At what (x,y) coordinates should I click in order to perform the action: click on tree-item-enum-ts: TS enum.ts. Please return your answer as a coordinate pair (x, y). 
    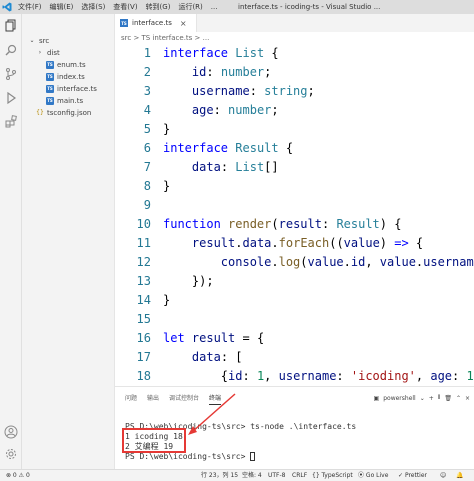
    Looking at the image, I should click on (66, 65).